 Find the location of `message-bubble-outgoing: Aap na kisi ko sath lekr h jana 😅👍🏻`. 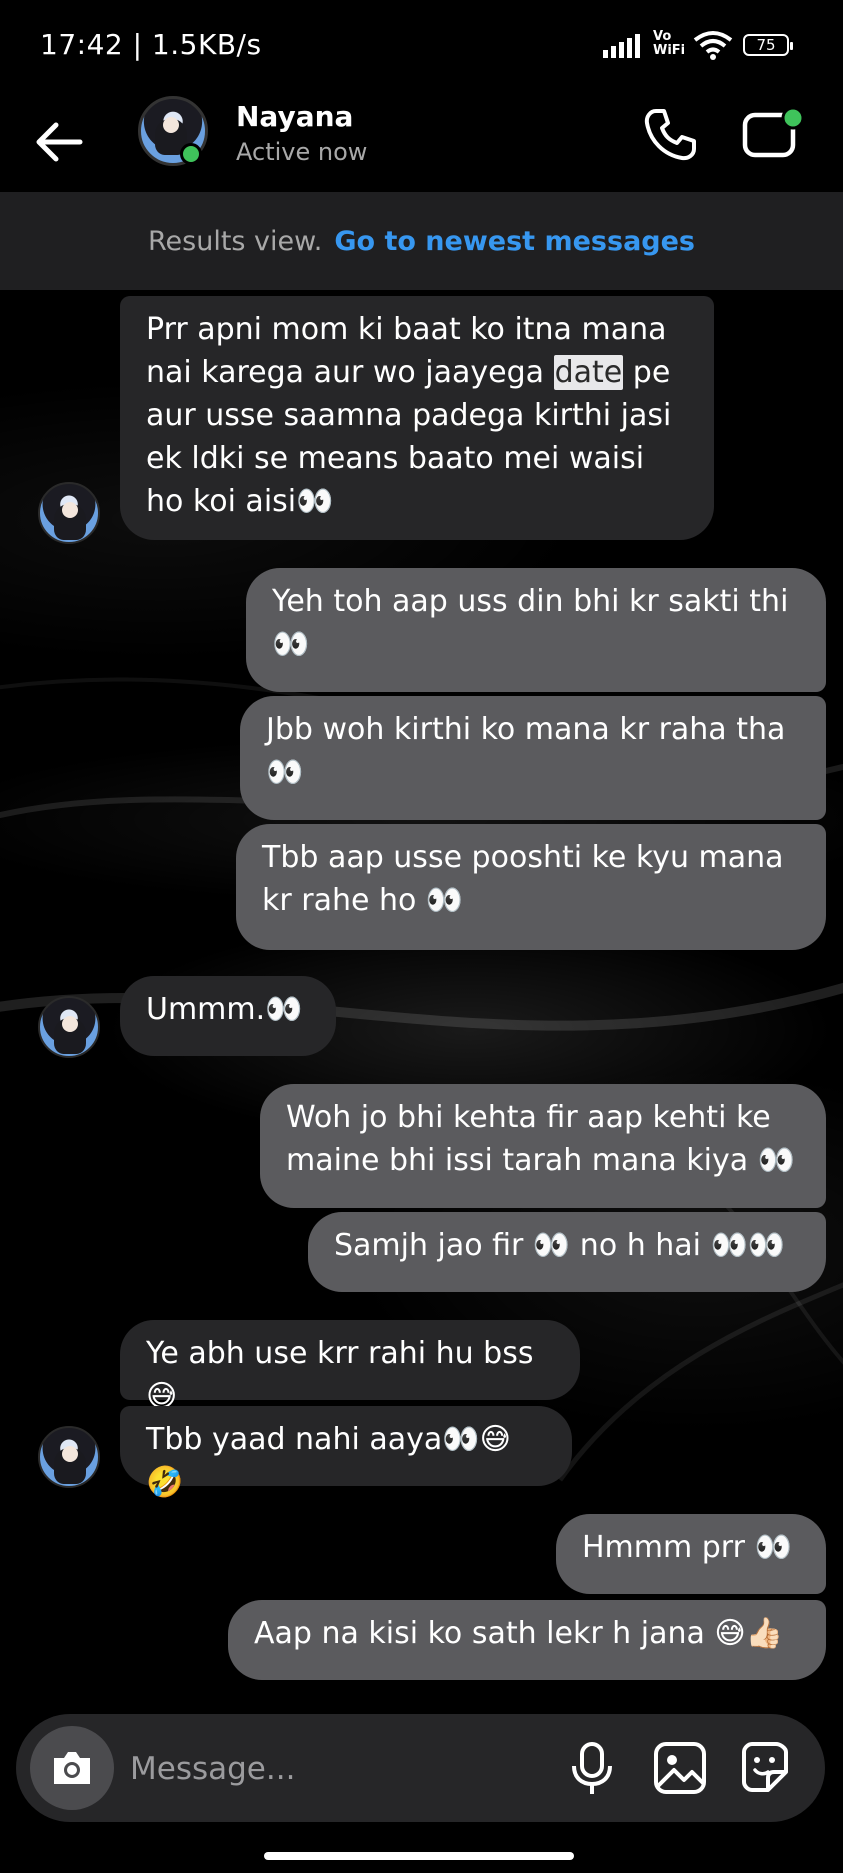

message-bubble-outgoing: Aap na kisi ko sath lekr h jana 😅👍🏻 is located at coordinates (527, 1640).